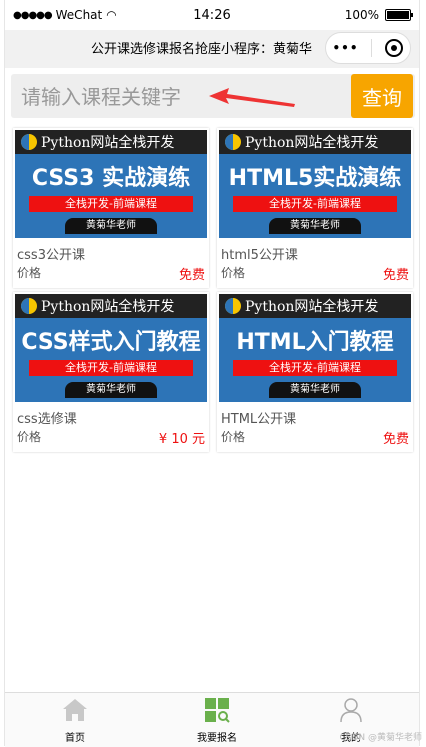  I want to click on banner-title: CSS样式入门教程, so click(111, 342).